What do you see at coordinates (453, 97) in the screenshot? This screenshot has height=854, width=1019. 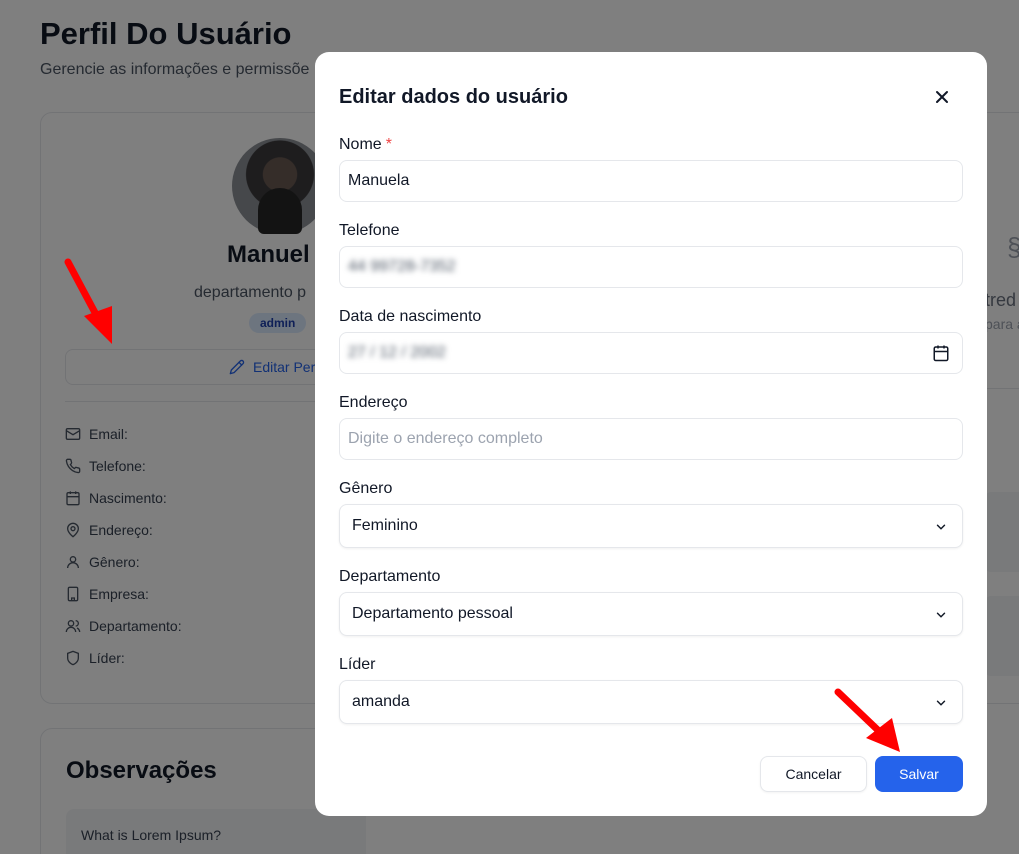 I see `modal-title: Editar dados do usuário` at bounding box center [453, 97].